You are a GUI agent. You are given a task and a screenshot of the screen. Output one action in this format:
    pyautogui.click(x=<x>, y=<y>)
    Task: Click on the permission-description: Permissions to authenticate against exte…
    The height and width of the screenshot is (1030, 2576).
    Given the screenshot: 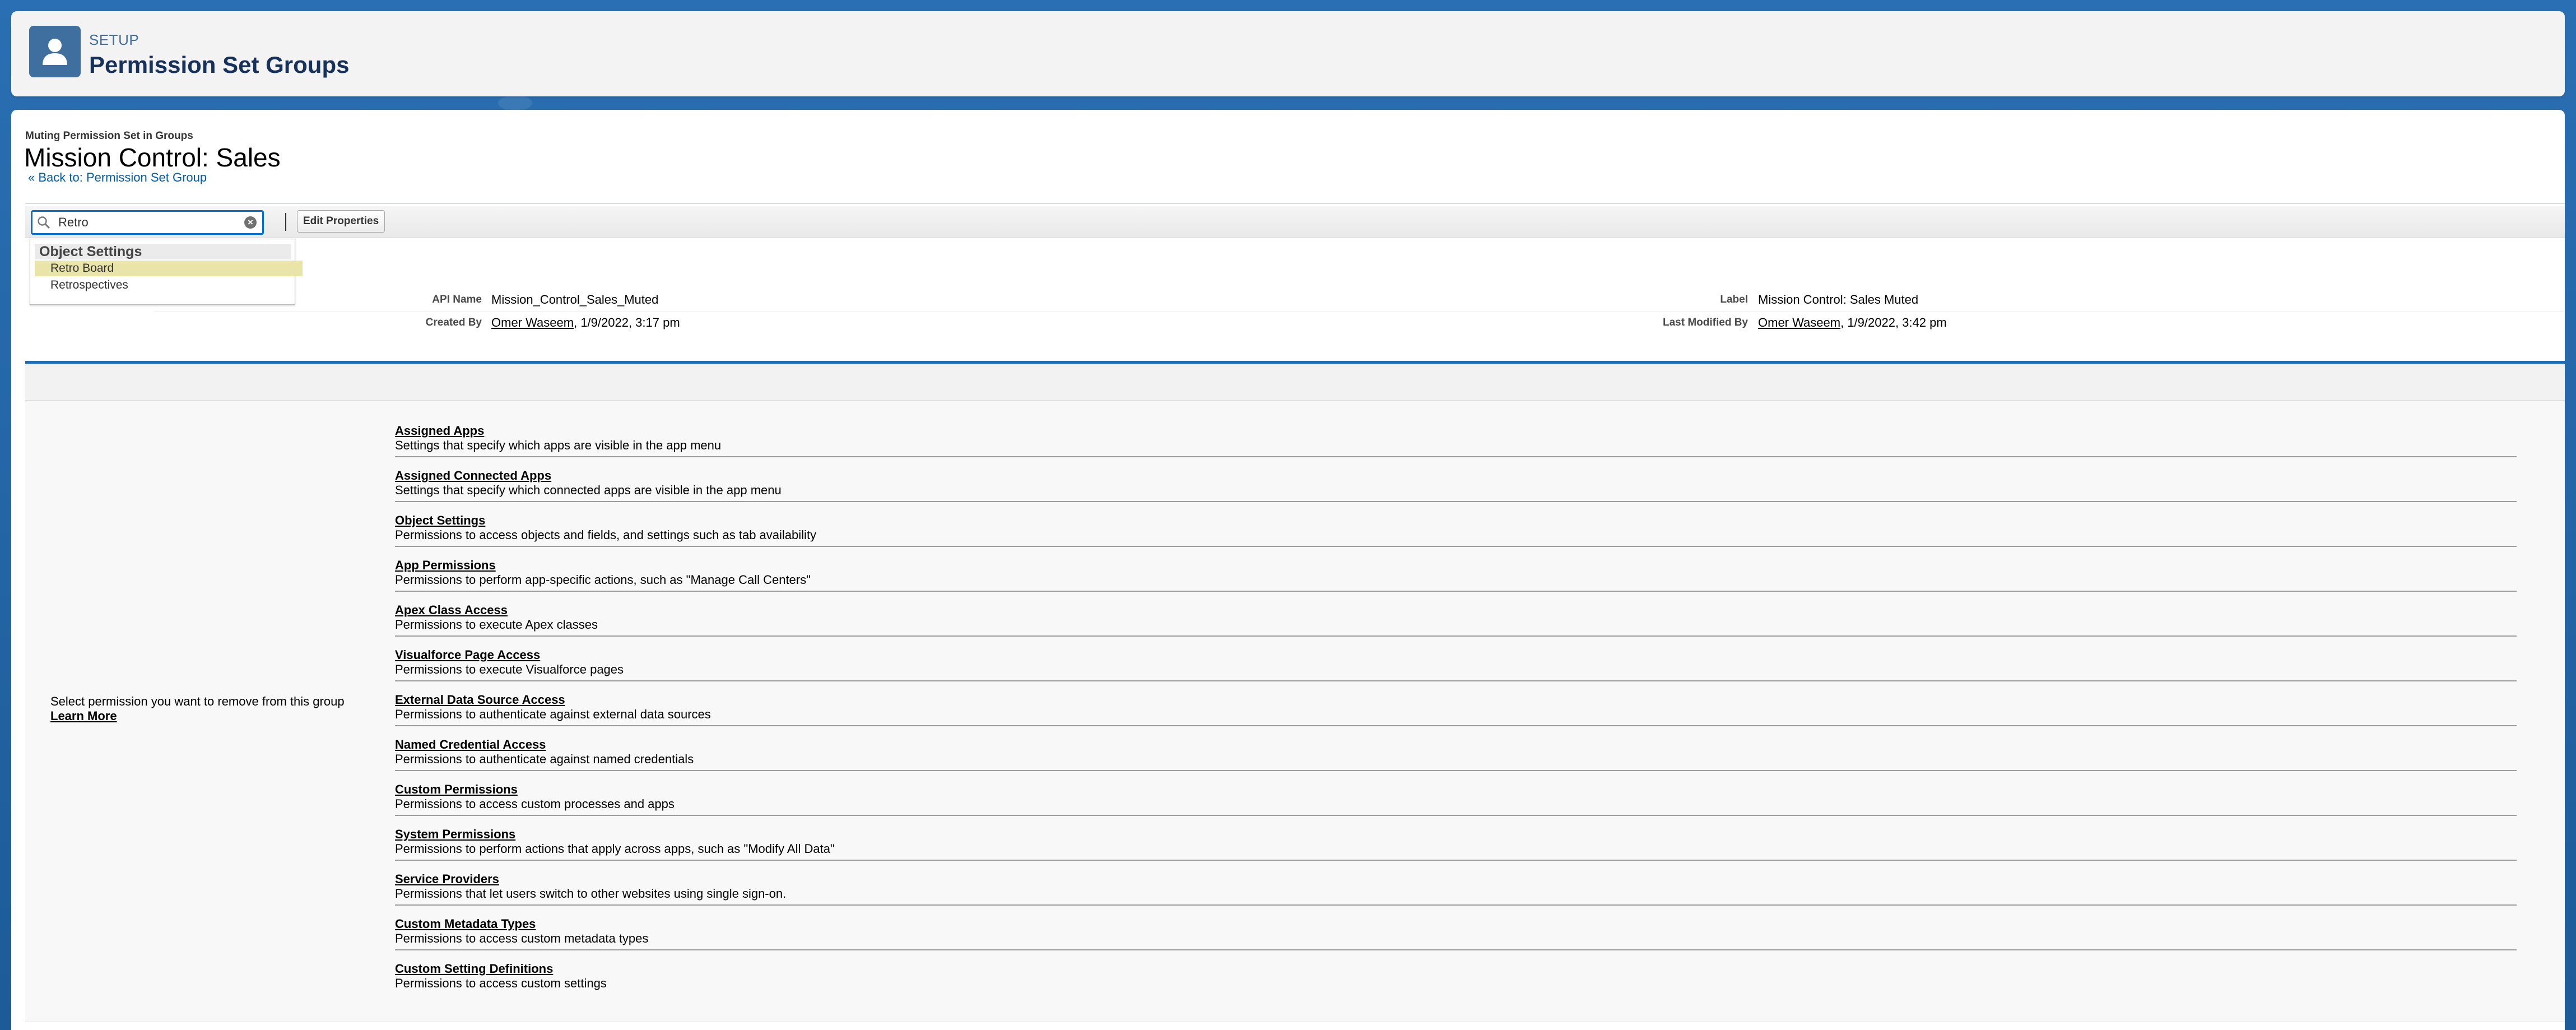 What is the action you would take?
    pyautogui.click(x=553, y=714)
    